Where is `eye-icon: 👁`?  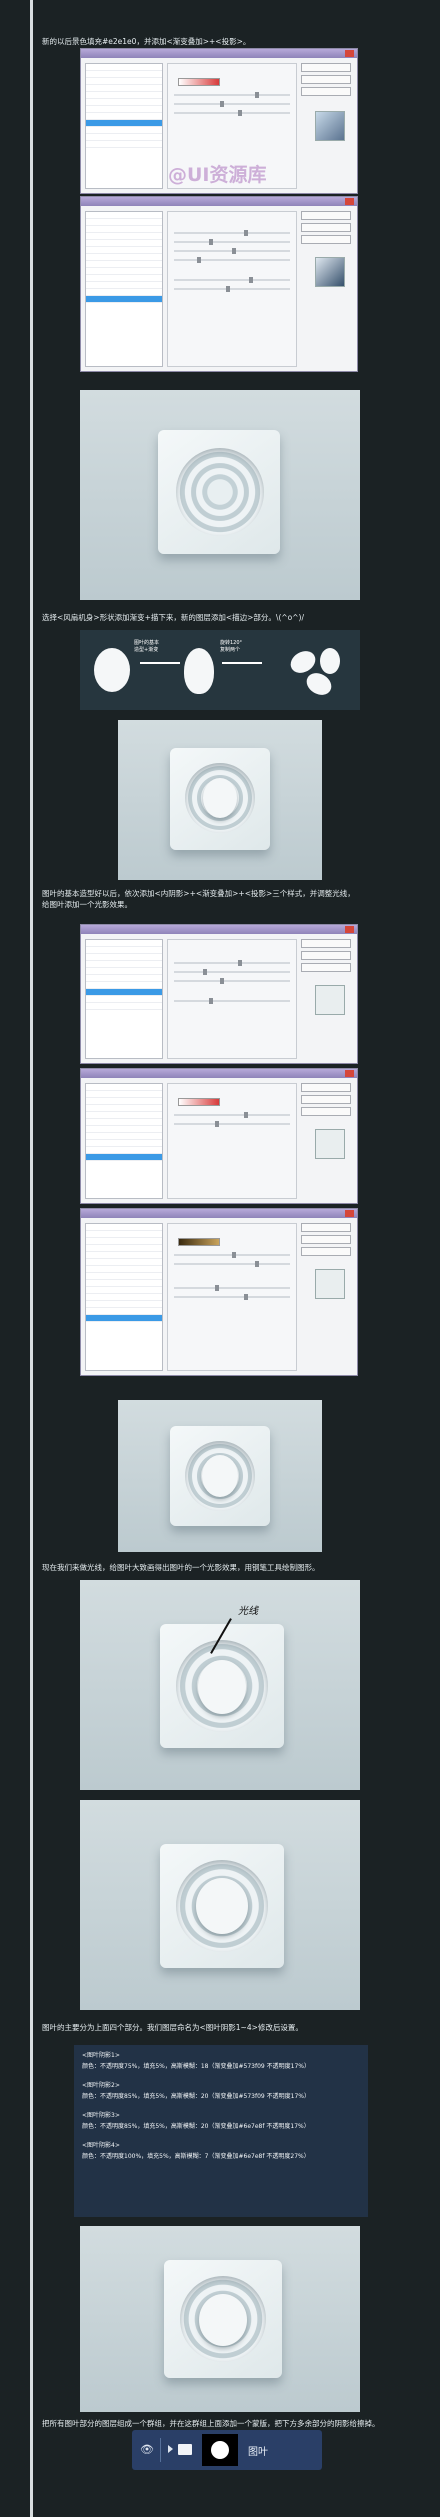
eye-icon: 👁 is located at coordinates (147, 2449).